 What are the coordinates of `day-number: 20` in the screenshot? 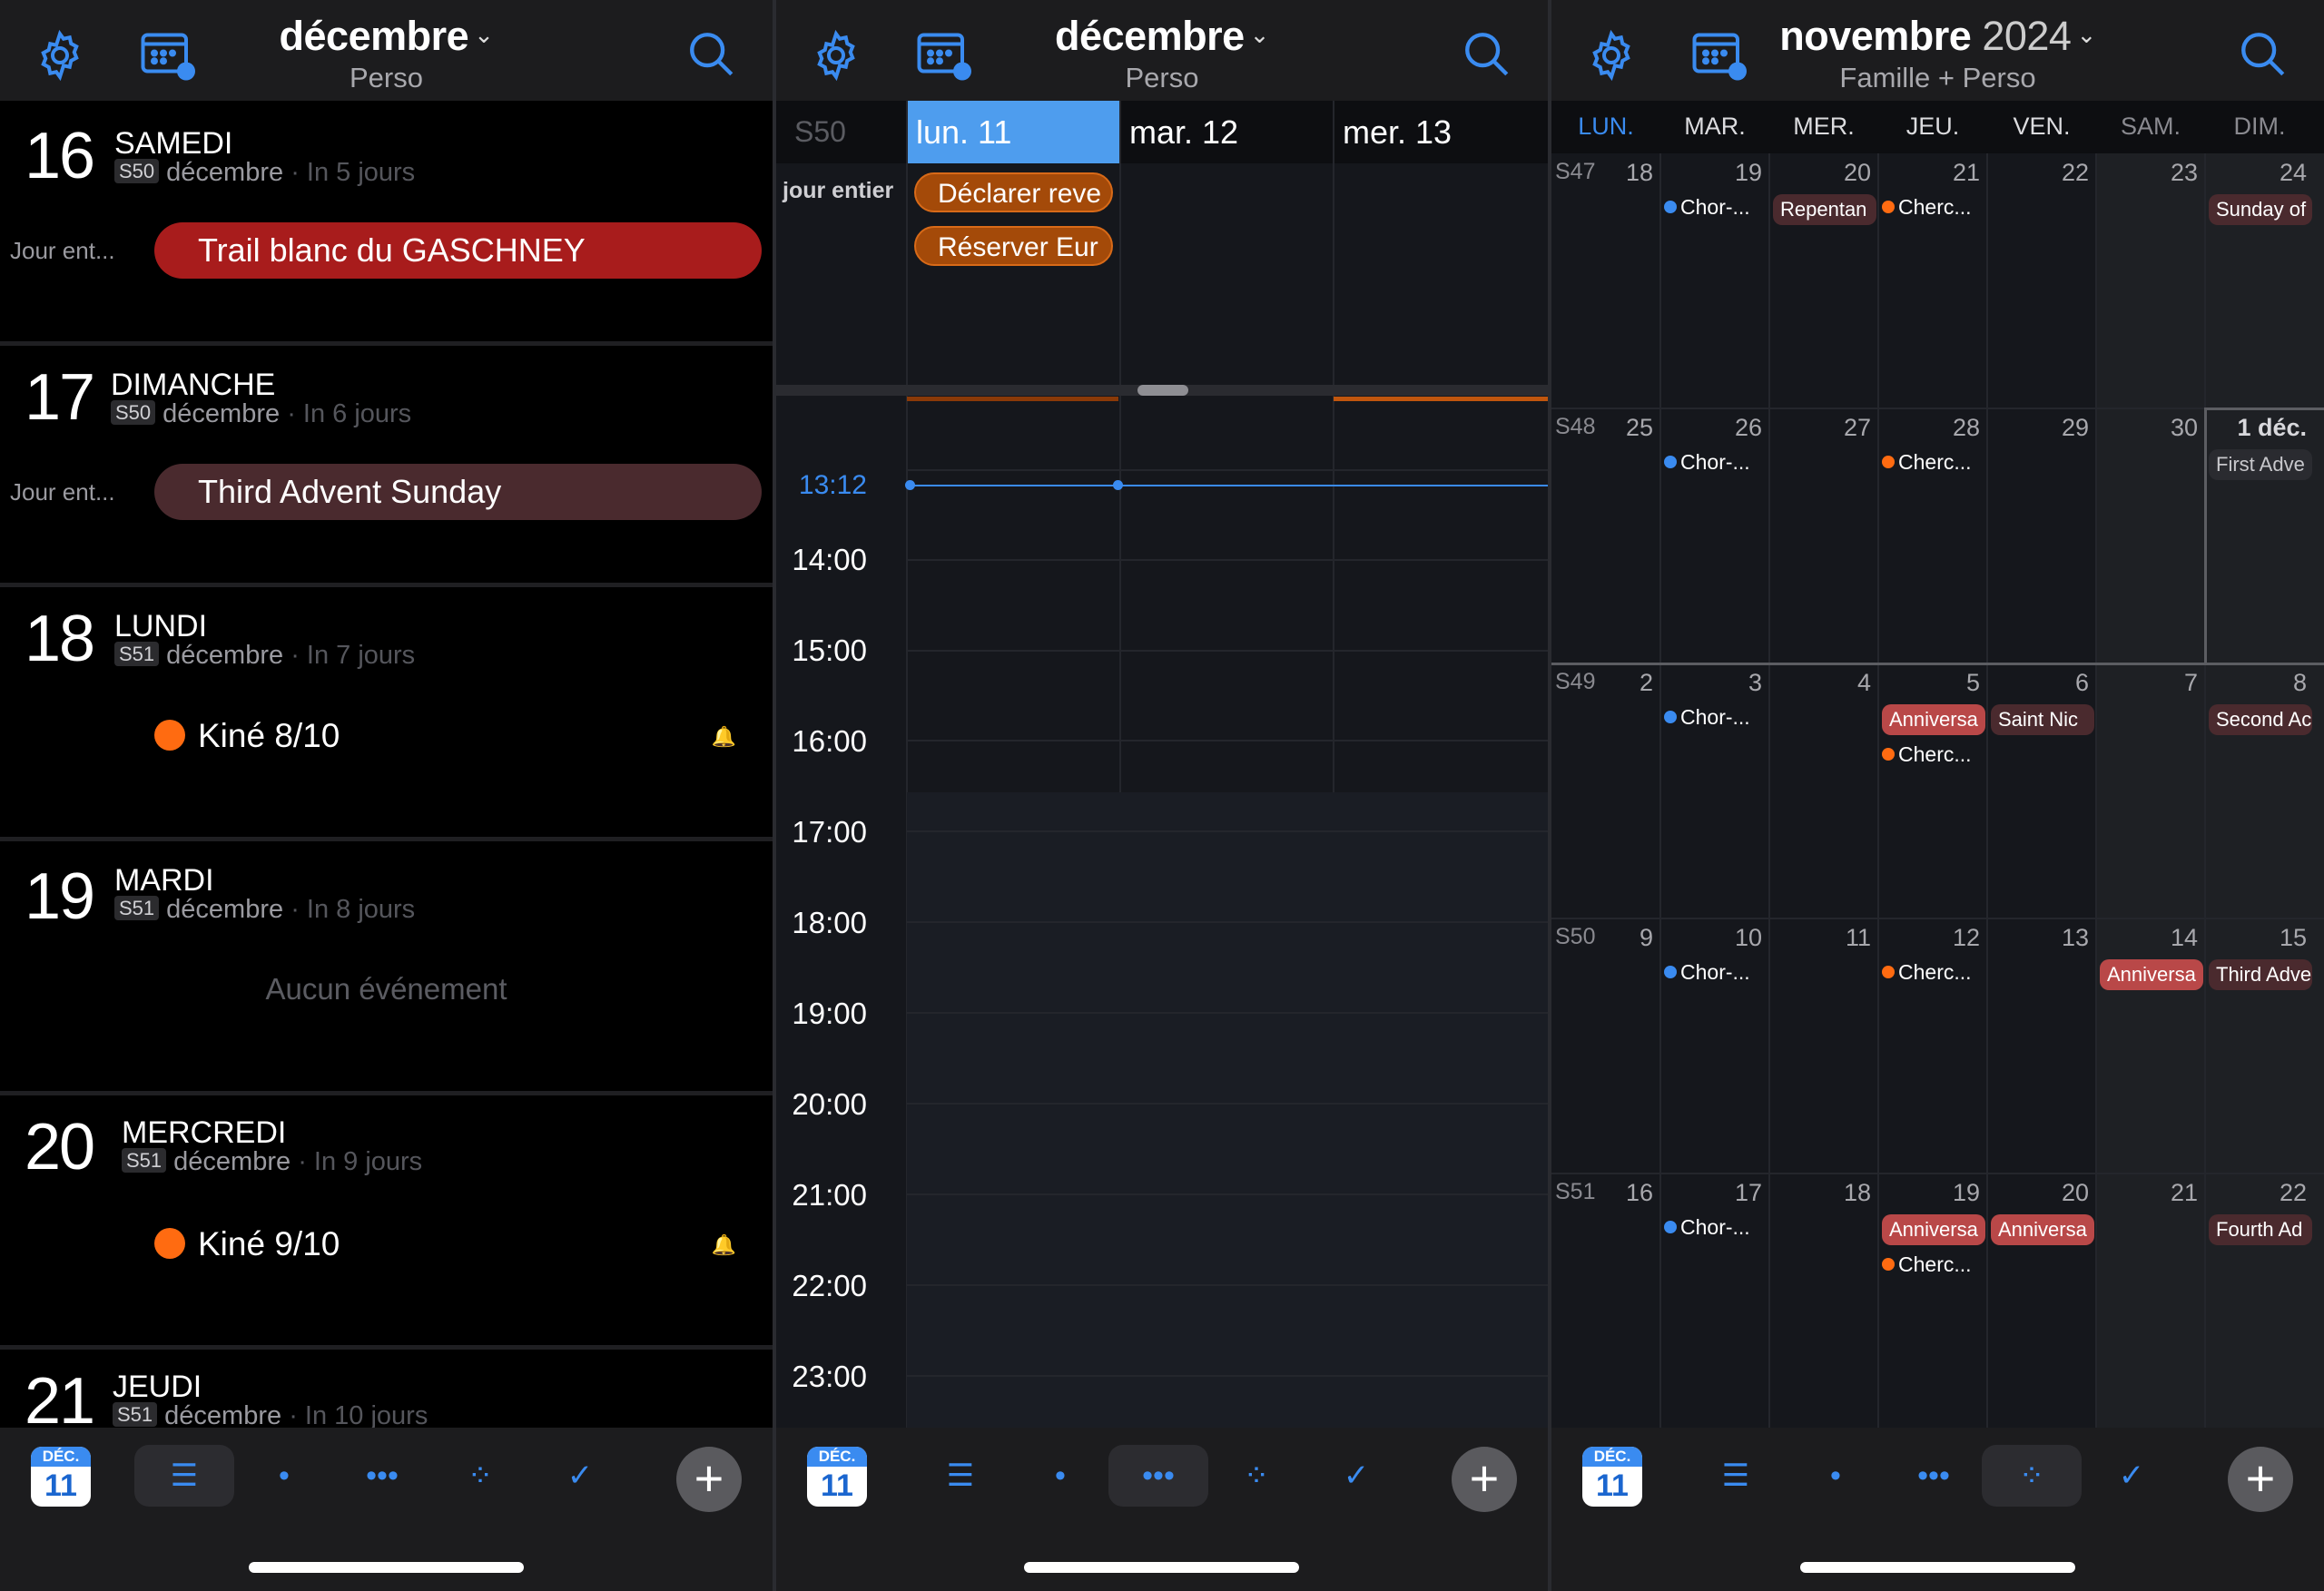 It's located at (1857, 173).